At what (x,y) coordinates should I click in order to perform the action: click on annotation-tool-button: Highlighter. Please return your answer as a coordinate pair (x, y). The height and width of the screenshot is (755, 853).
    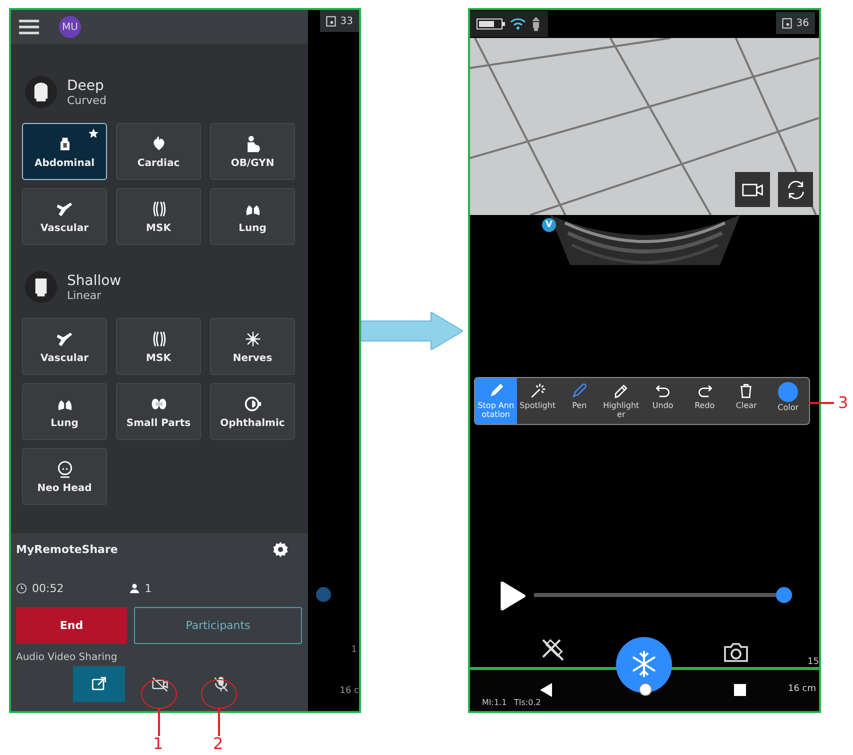
    Looking at the image, I should click on (621, 401).